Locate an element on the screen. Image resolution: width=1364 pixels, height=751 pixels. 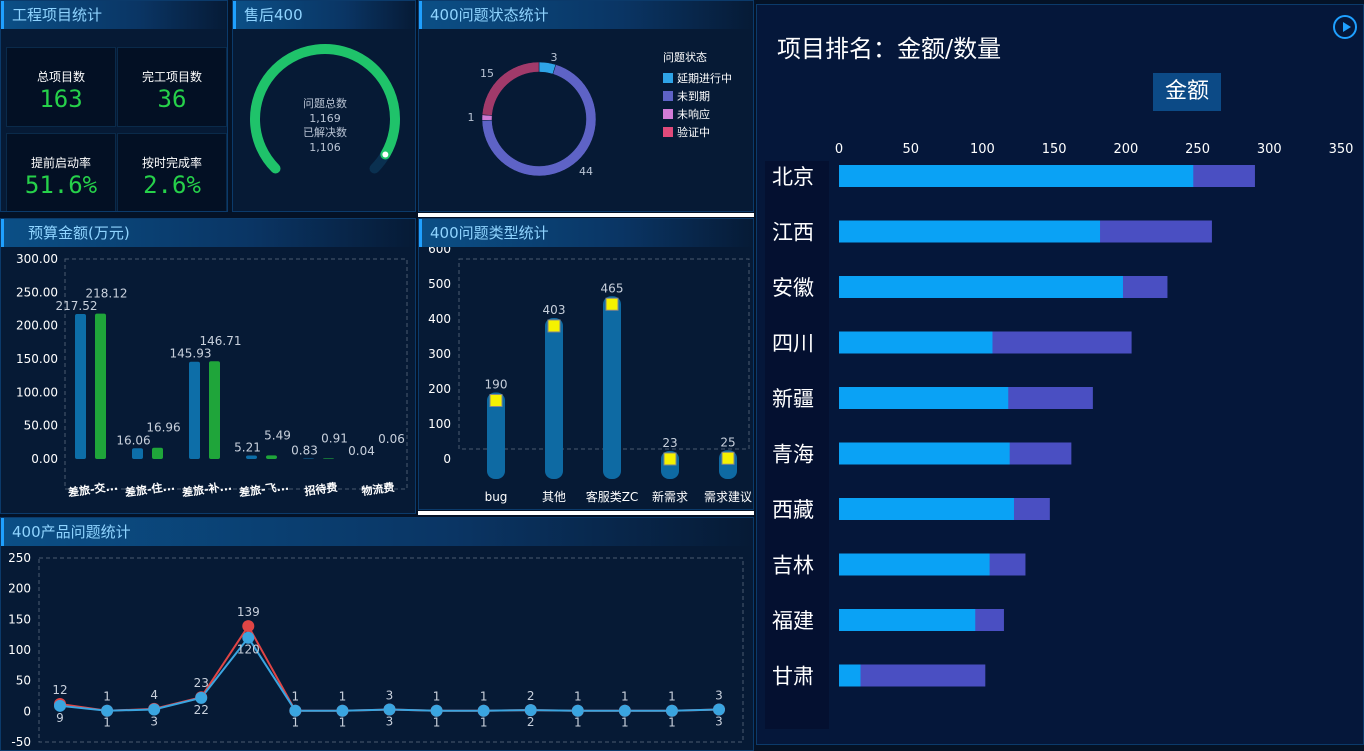
gauge-line1: 问题总数 is located at coordinates (325, 103).